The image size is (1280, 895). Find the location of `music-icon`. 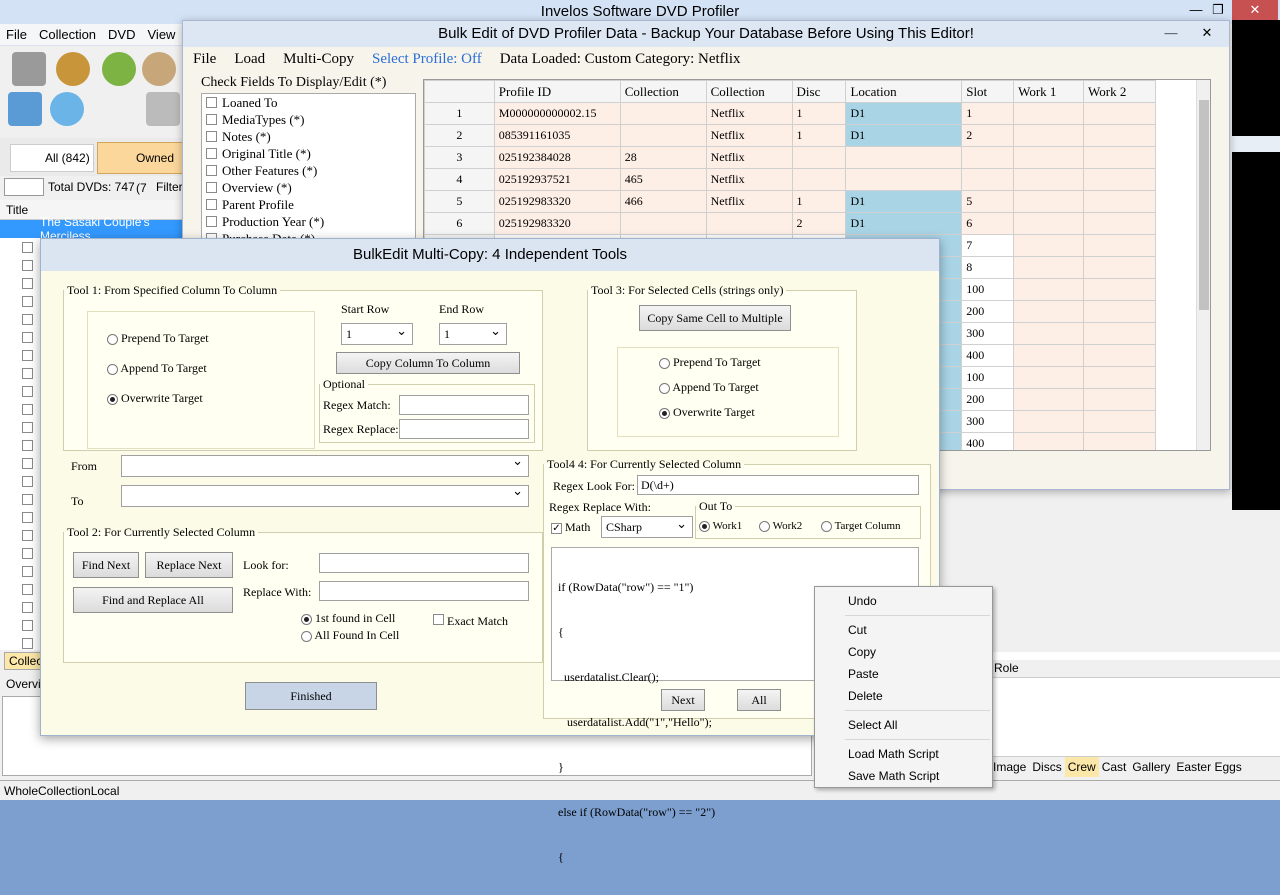

music-icon is located at coordinates (25, 109).